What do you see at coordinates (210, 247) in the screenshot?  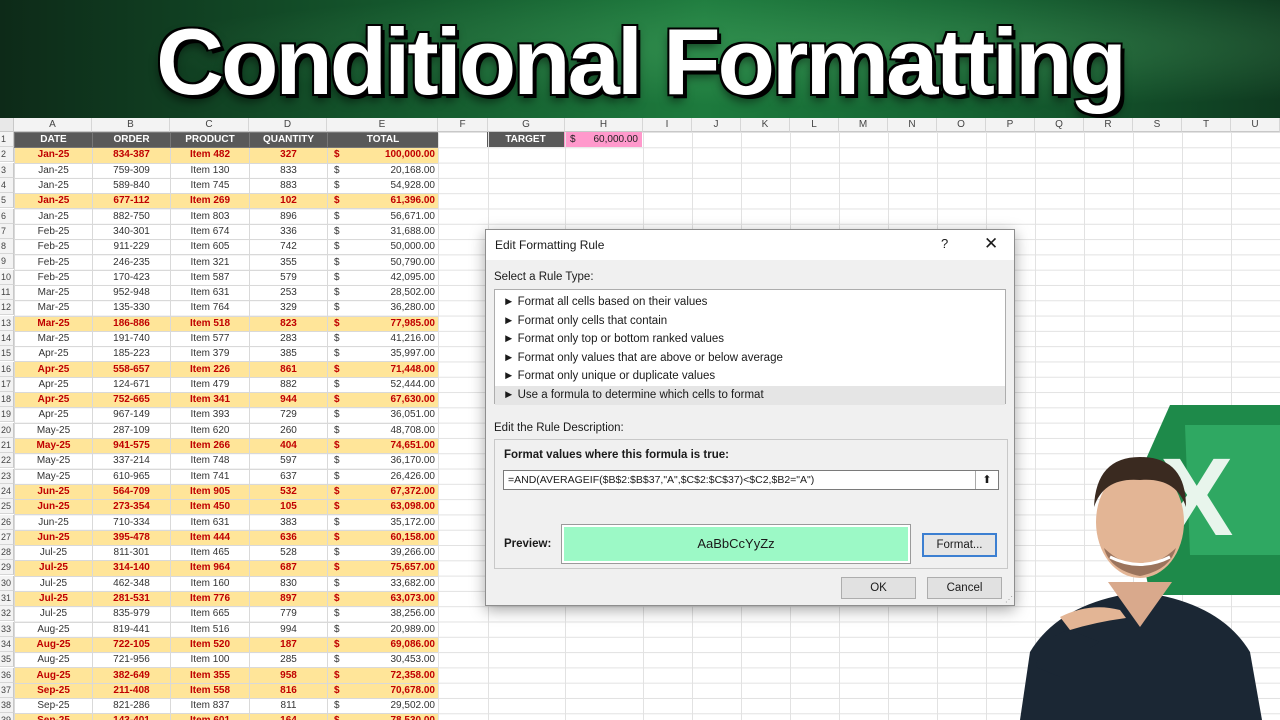 I see `cell-product: Item 605` at bounding box center [210, 247].